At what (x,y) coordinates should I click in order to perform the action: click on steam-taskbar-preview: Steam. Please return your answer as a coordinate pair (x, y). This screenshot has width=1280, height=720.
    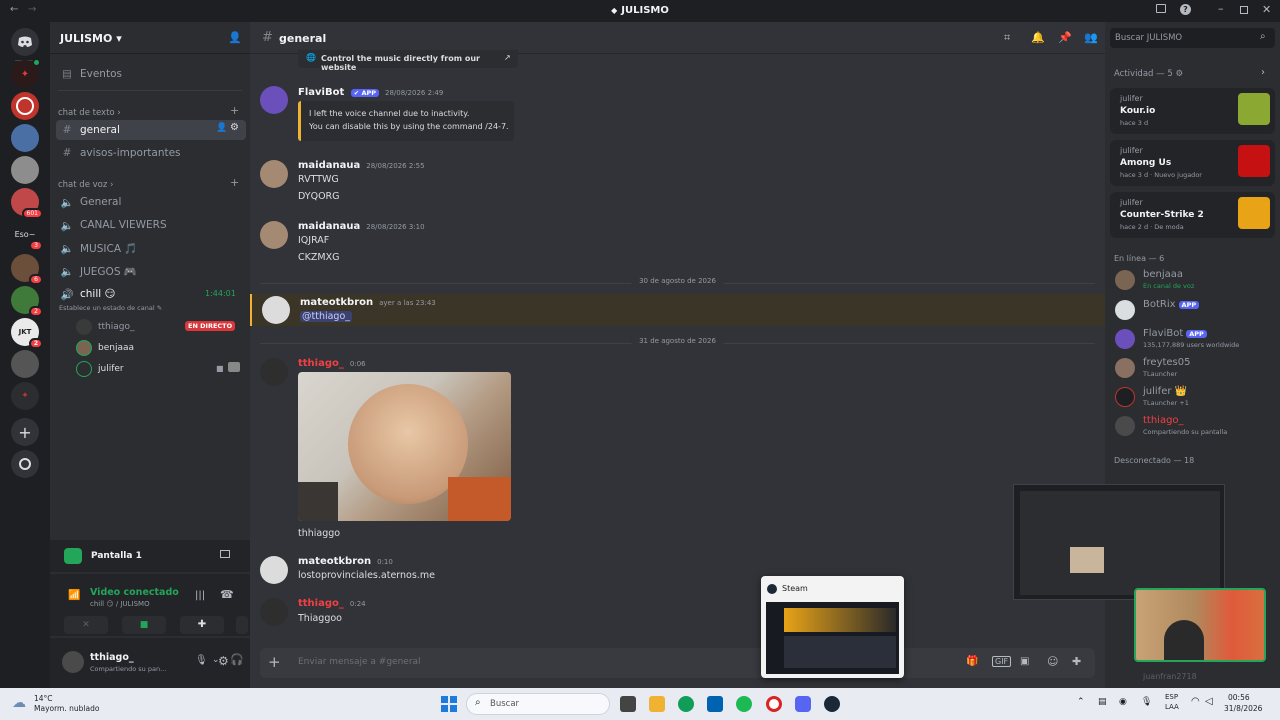
    Looking at the image, I should click on (832, 627).